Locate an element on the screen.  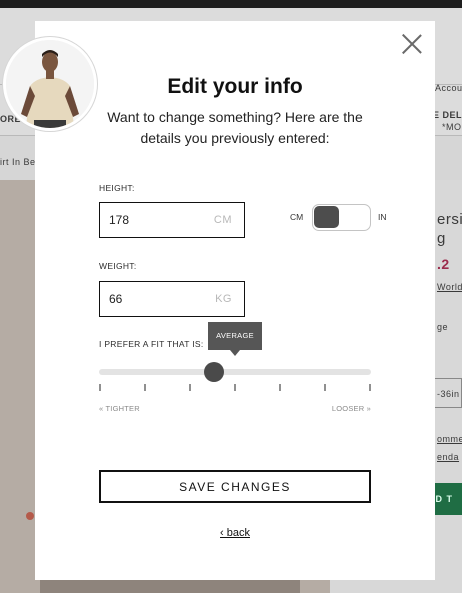
fit-tighter-label: « TIGHTER is located at coordinates (119, 408).